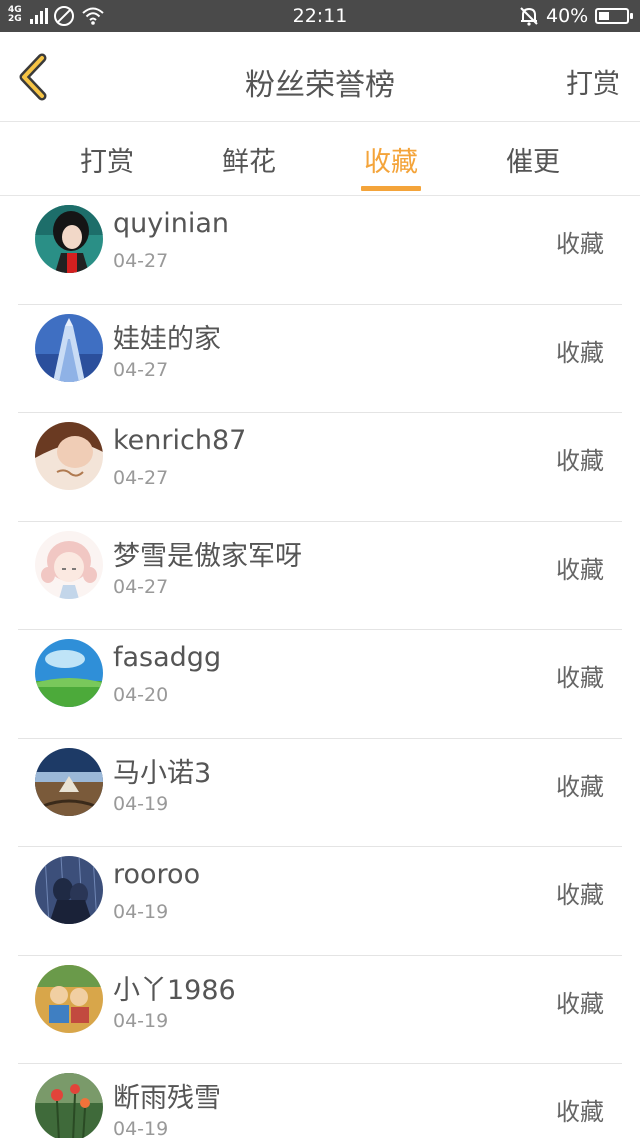  What do you see at coordinates (141, 695) in the screenshot?
I see `date: 04-20` at bounding box center [141, 695].